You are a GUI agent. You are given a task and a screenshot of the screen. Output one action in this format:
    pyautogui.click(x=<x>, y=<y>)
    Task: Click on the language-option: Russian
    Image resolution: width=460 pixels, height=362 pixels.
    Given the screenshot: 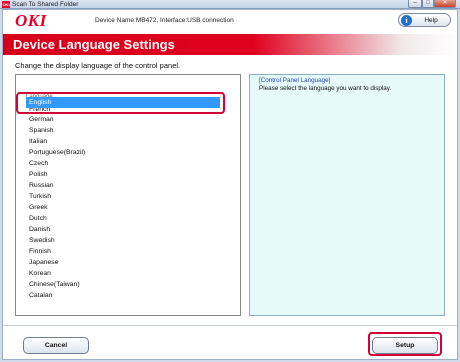 What is the action you would take?
    pyautogui.click(x=123, y=185)
    